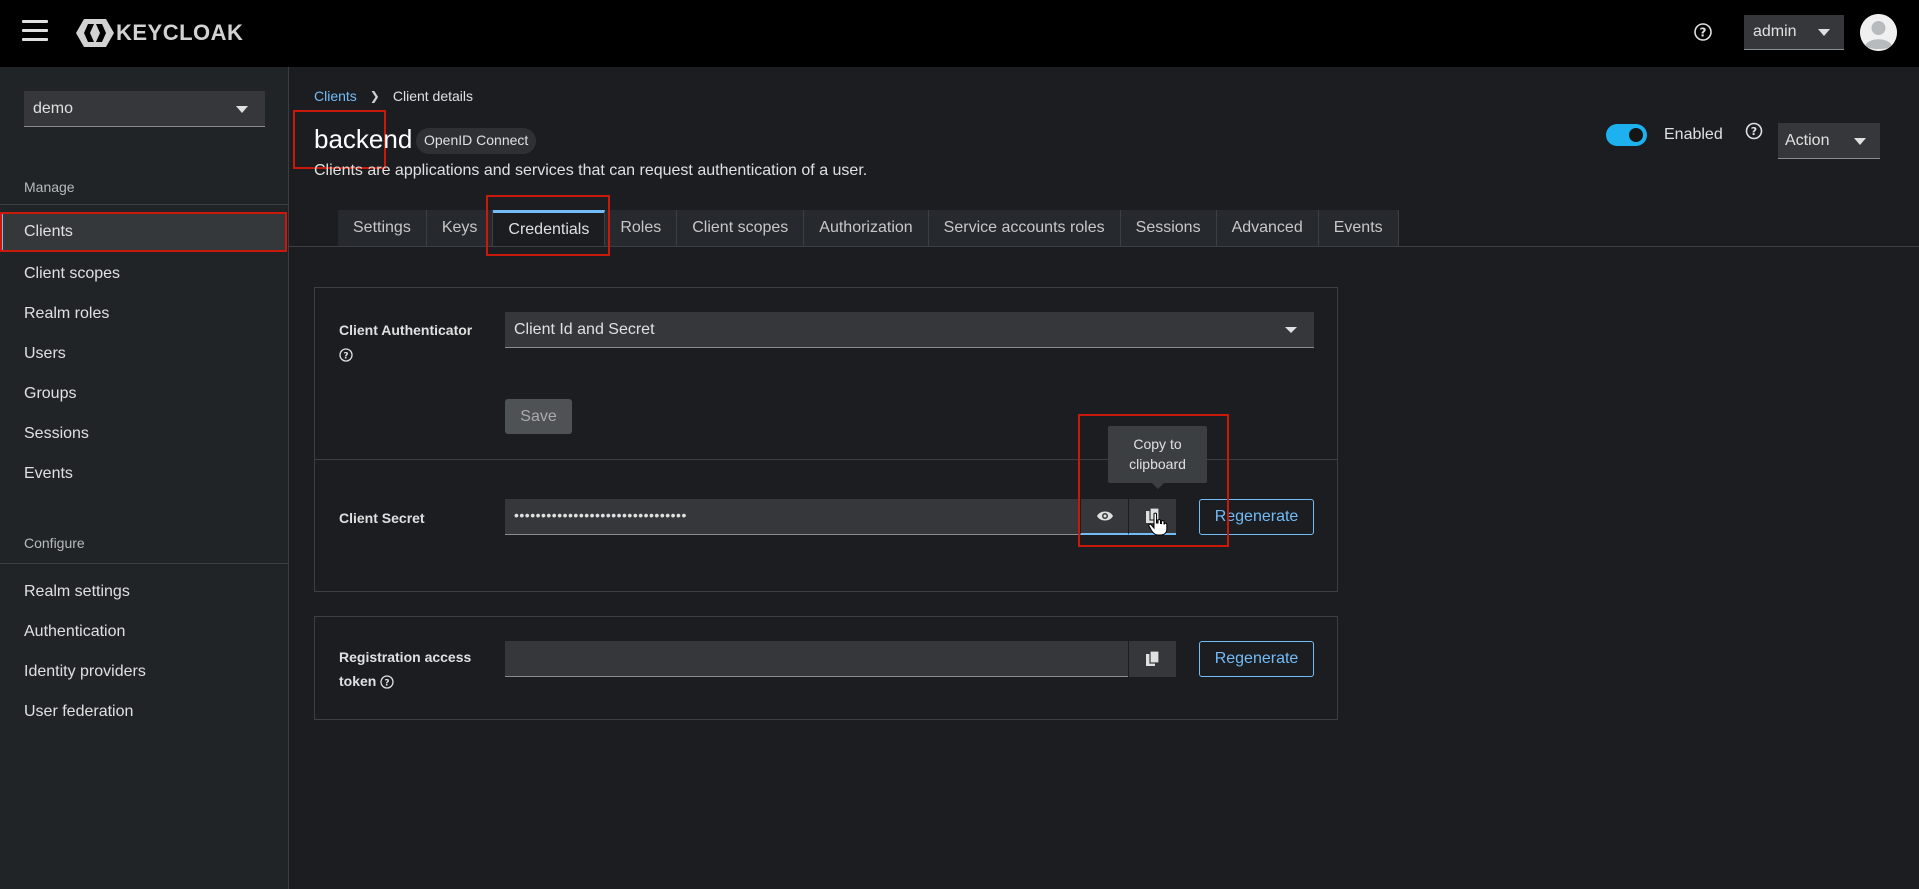 Image resolution: width=1919 pixels, height=889 pixels. What do you see at coordinates (180, 32) in the screenshot?
I see `logo-text: KEYCLOAK` at bounding box center [180, 32].